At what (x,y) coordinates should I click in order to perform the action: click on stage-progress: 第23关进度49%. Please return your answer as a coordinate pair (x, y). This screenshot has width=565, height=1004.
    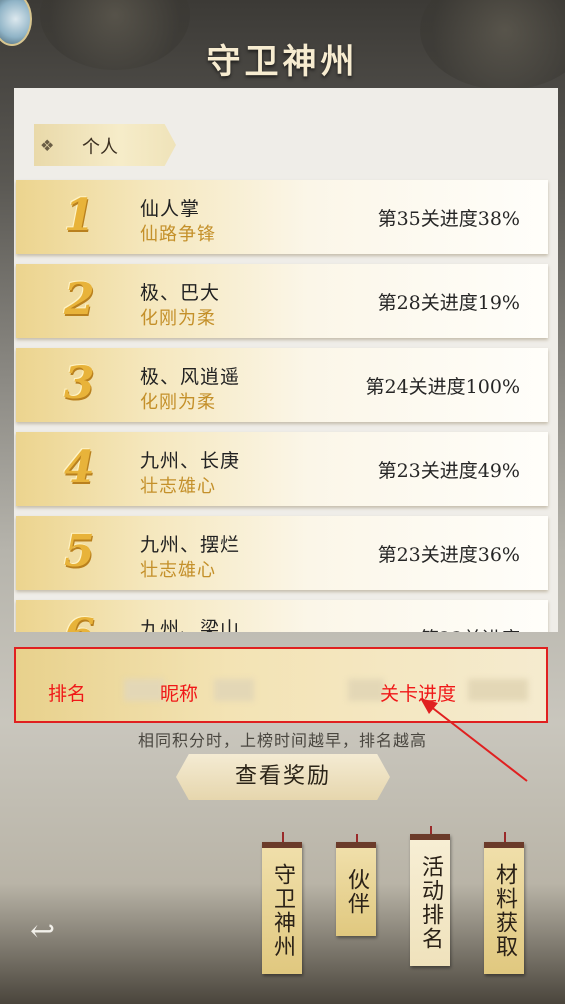
    Looking at the image, I should click on (448, 471).